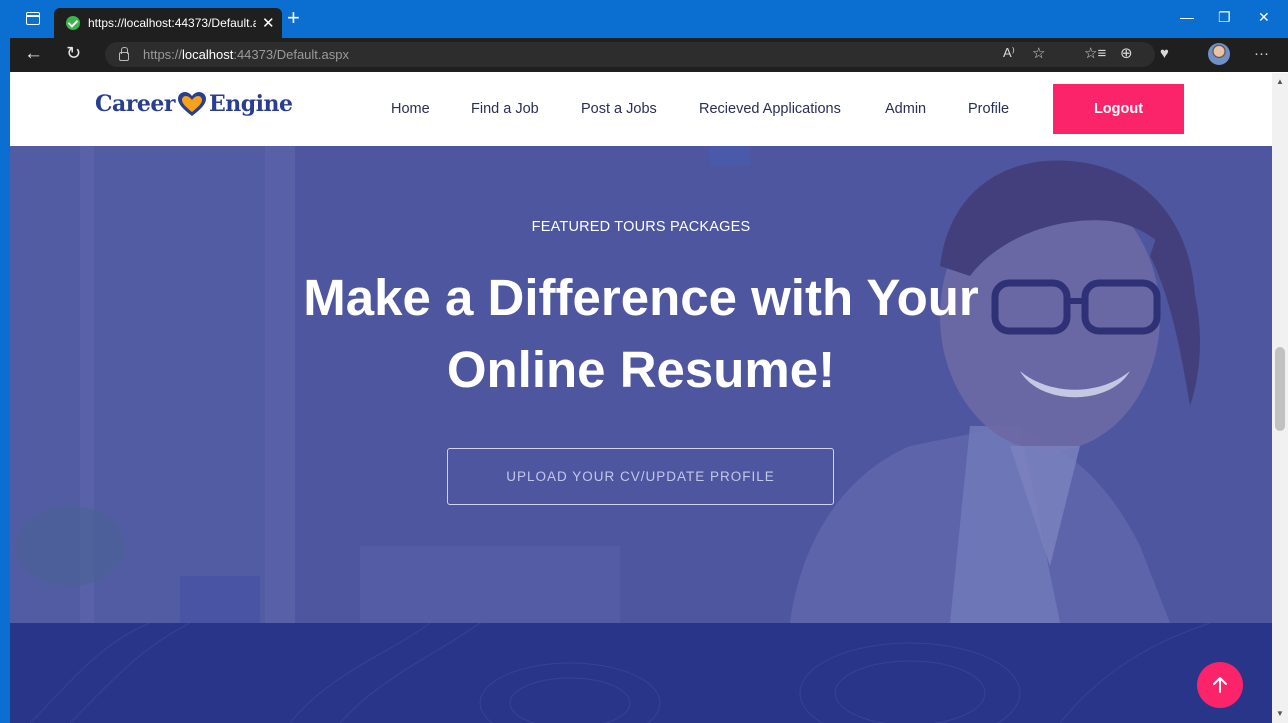 The height and width of the screenshot is (723, 1288). I want to click on tab-actions-icon, so click(33, 18).